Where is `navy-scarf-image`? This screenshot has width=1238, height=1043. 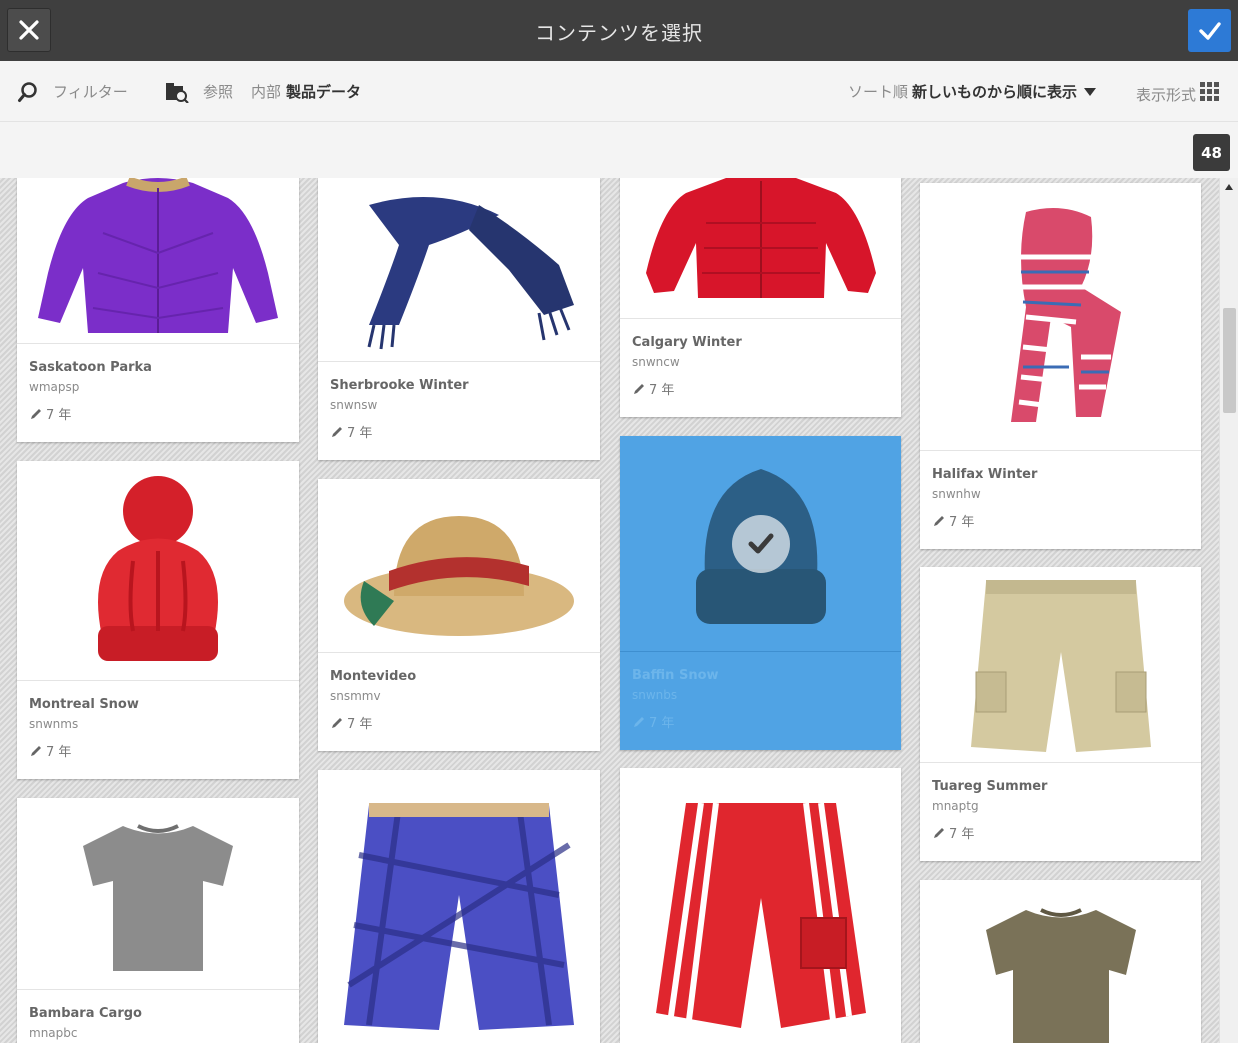 navy-scarf-image is located at coordinates (470, 272).